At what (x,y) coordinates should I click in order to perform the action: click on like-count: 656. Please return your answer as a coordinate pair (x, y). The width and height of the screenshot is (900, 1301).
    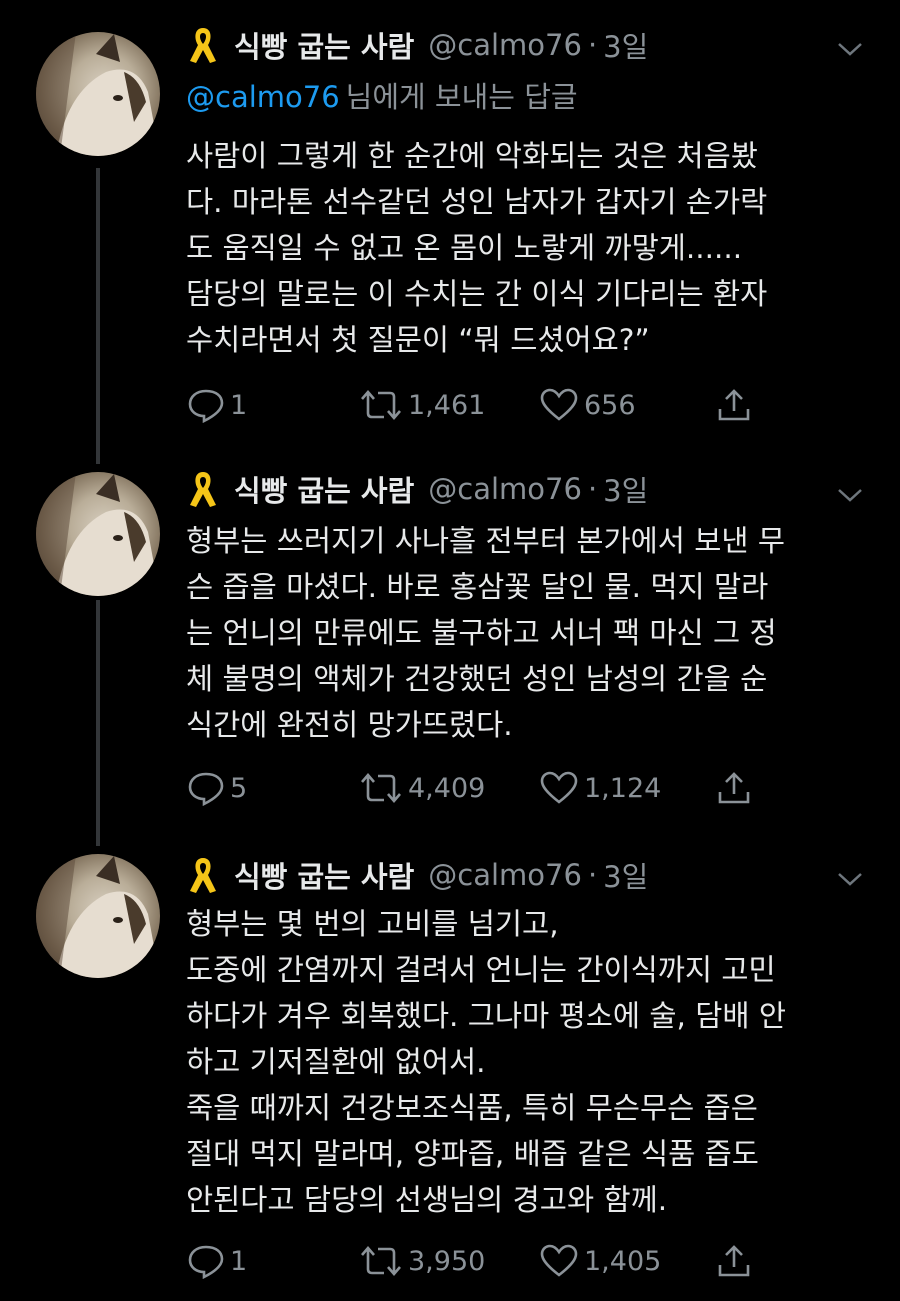
    Looking at the image, I should click on (610, 405).